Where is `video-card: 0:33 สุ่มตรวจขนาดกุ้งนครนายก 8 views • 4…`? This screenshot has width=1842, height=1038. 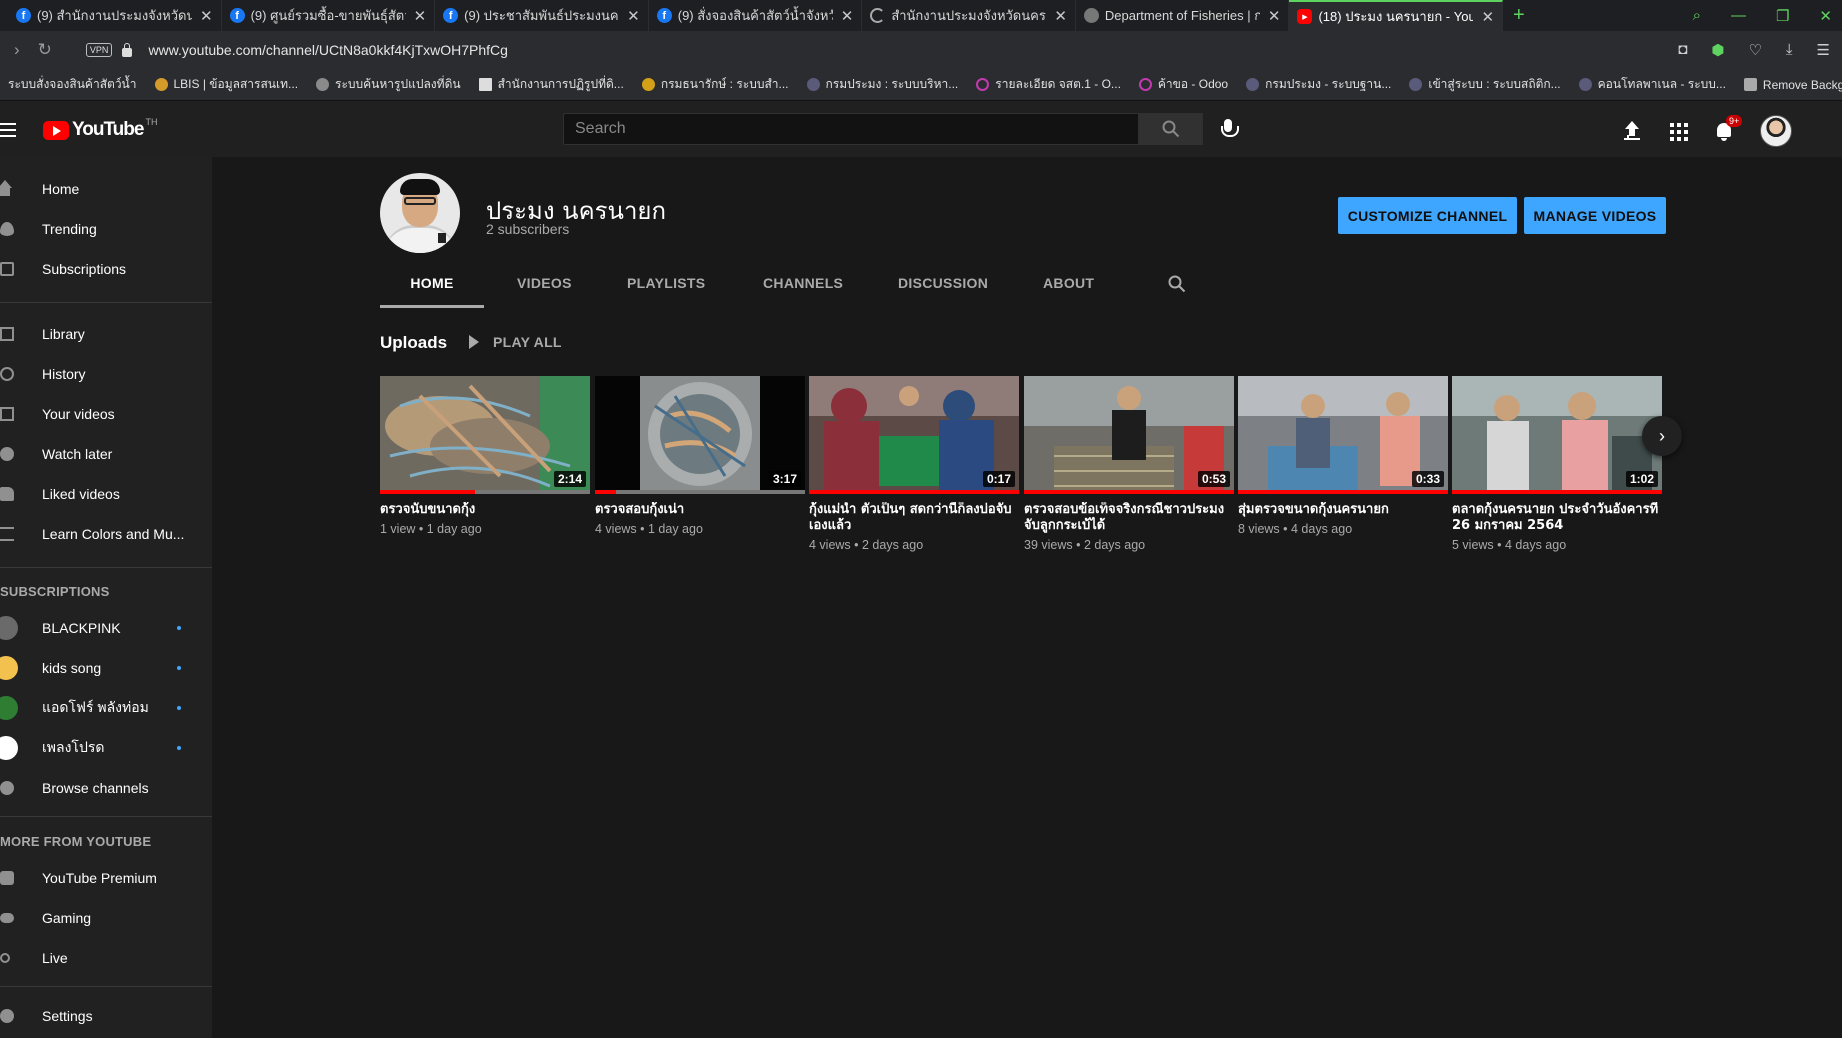
video-card: 0:33 สุ่มตรวจขนาดกุ้งนครนายก 8 views • 4… is located at coordinates (1343, 456).